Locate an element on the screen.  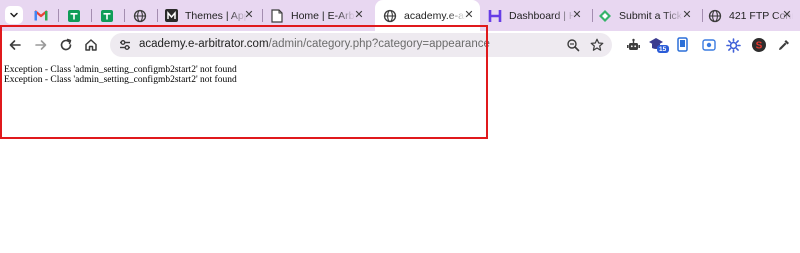
extension-gear-icon is located at coordinates (733, 45).